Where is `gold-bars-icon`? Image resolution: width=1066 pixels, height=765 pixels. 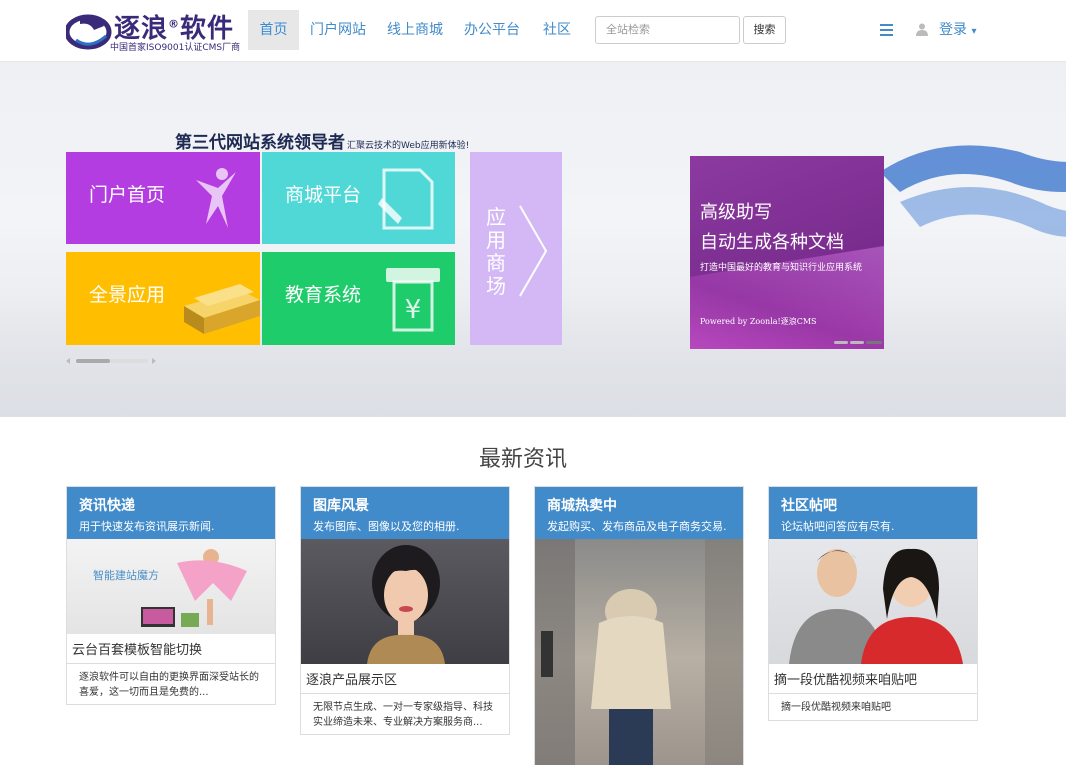
gold-bars-icon is located at coordinates (222, 309).